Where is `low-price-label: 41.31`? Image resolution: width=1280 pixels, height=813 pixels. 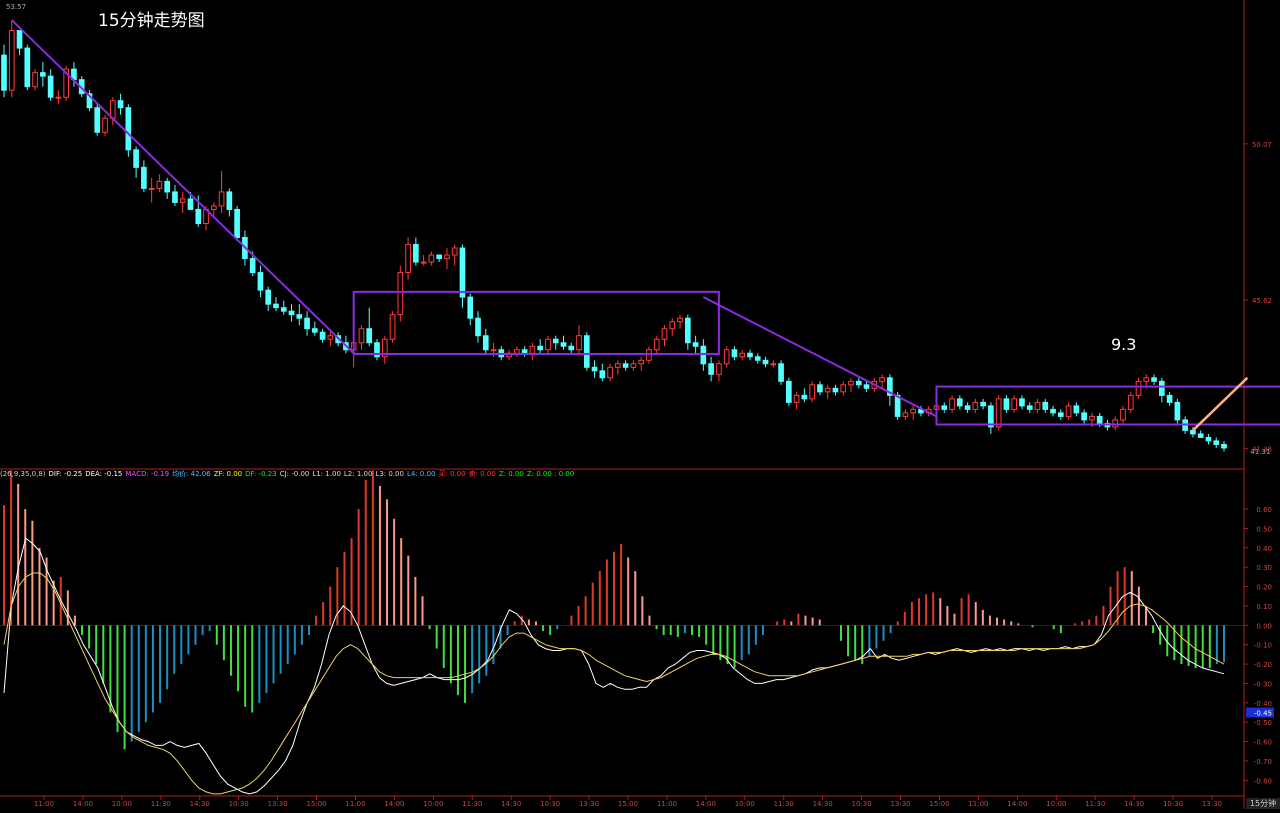 low-price-label: 41.31 is located at coordinates (1260, 452).